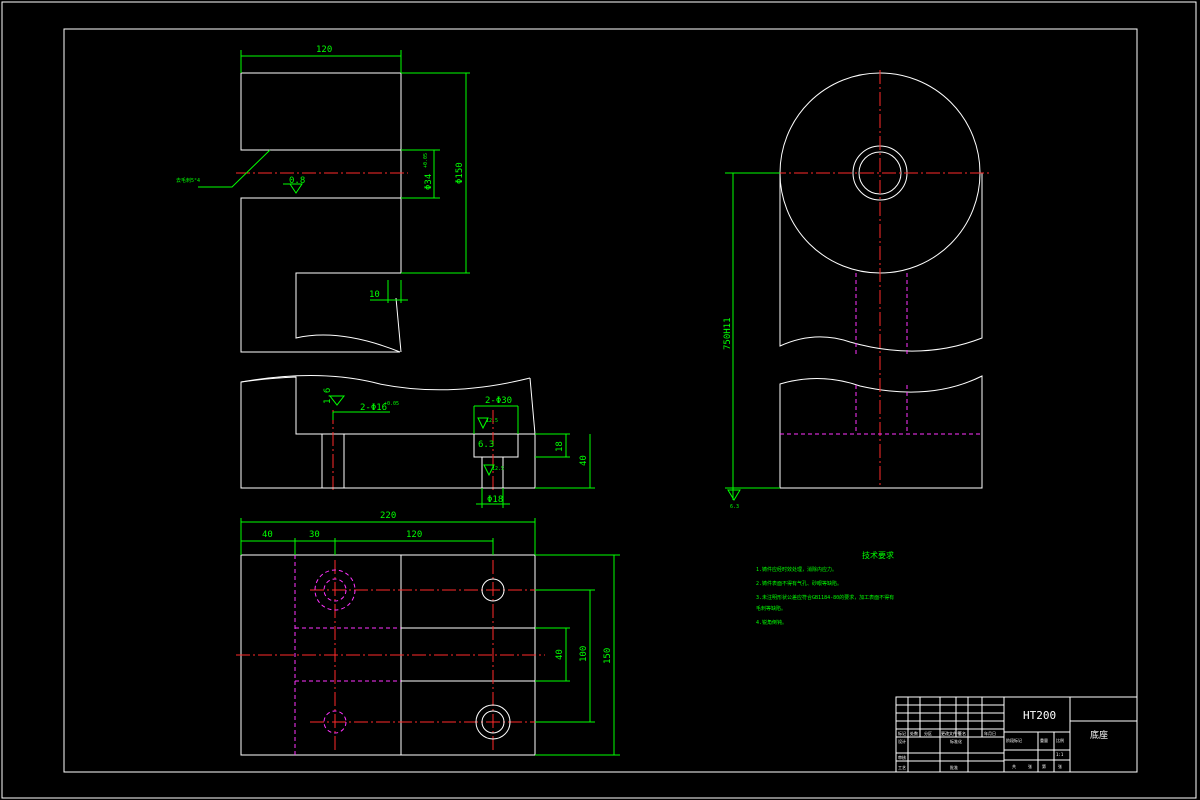 This screenshot has height=800, width=1200. I want to click on dim-holes-2x30: 2-Φ30, so click(498, 401).